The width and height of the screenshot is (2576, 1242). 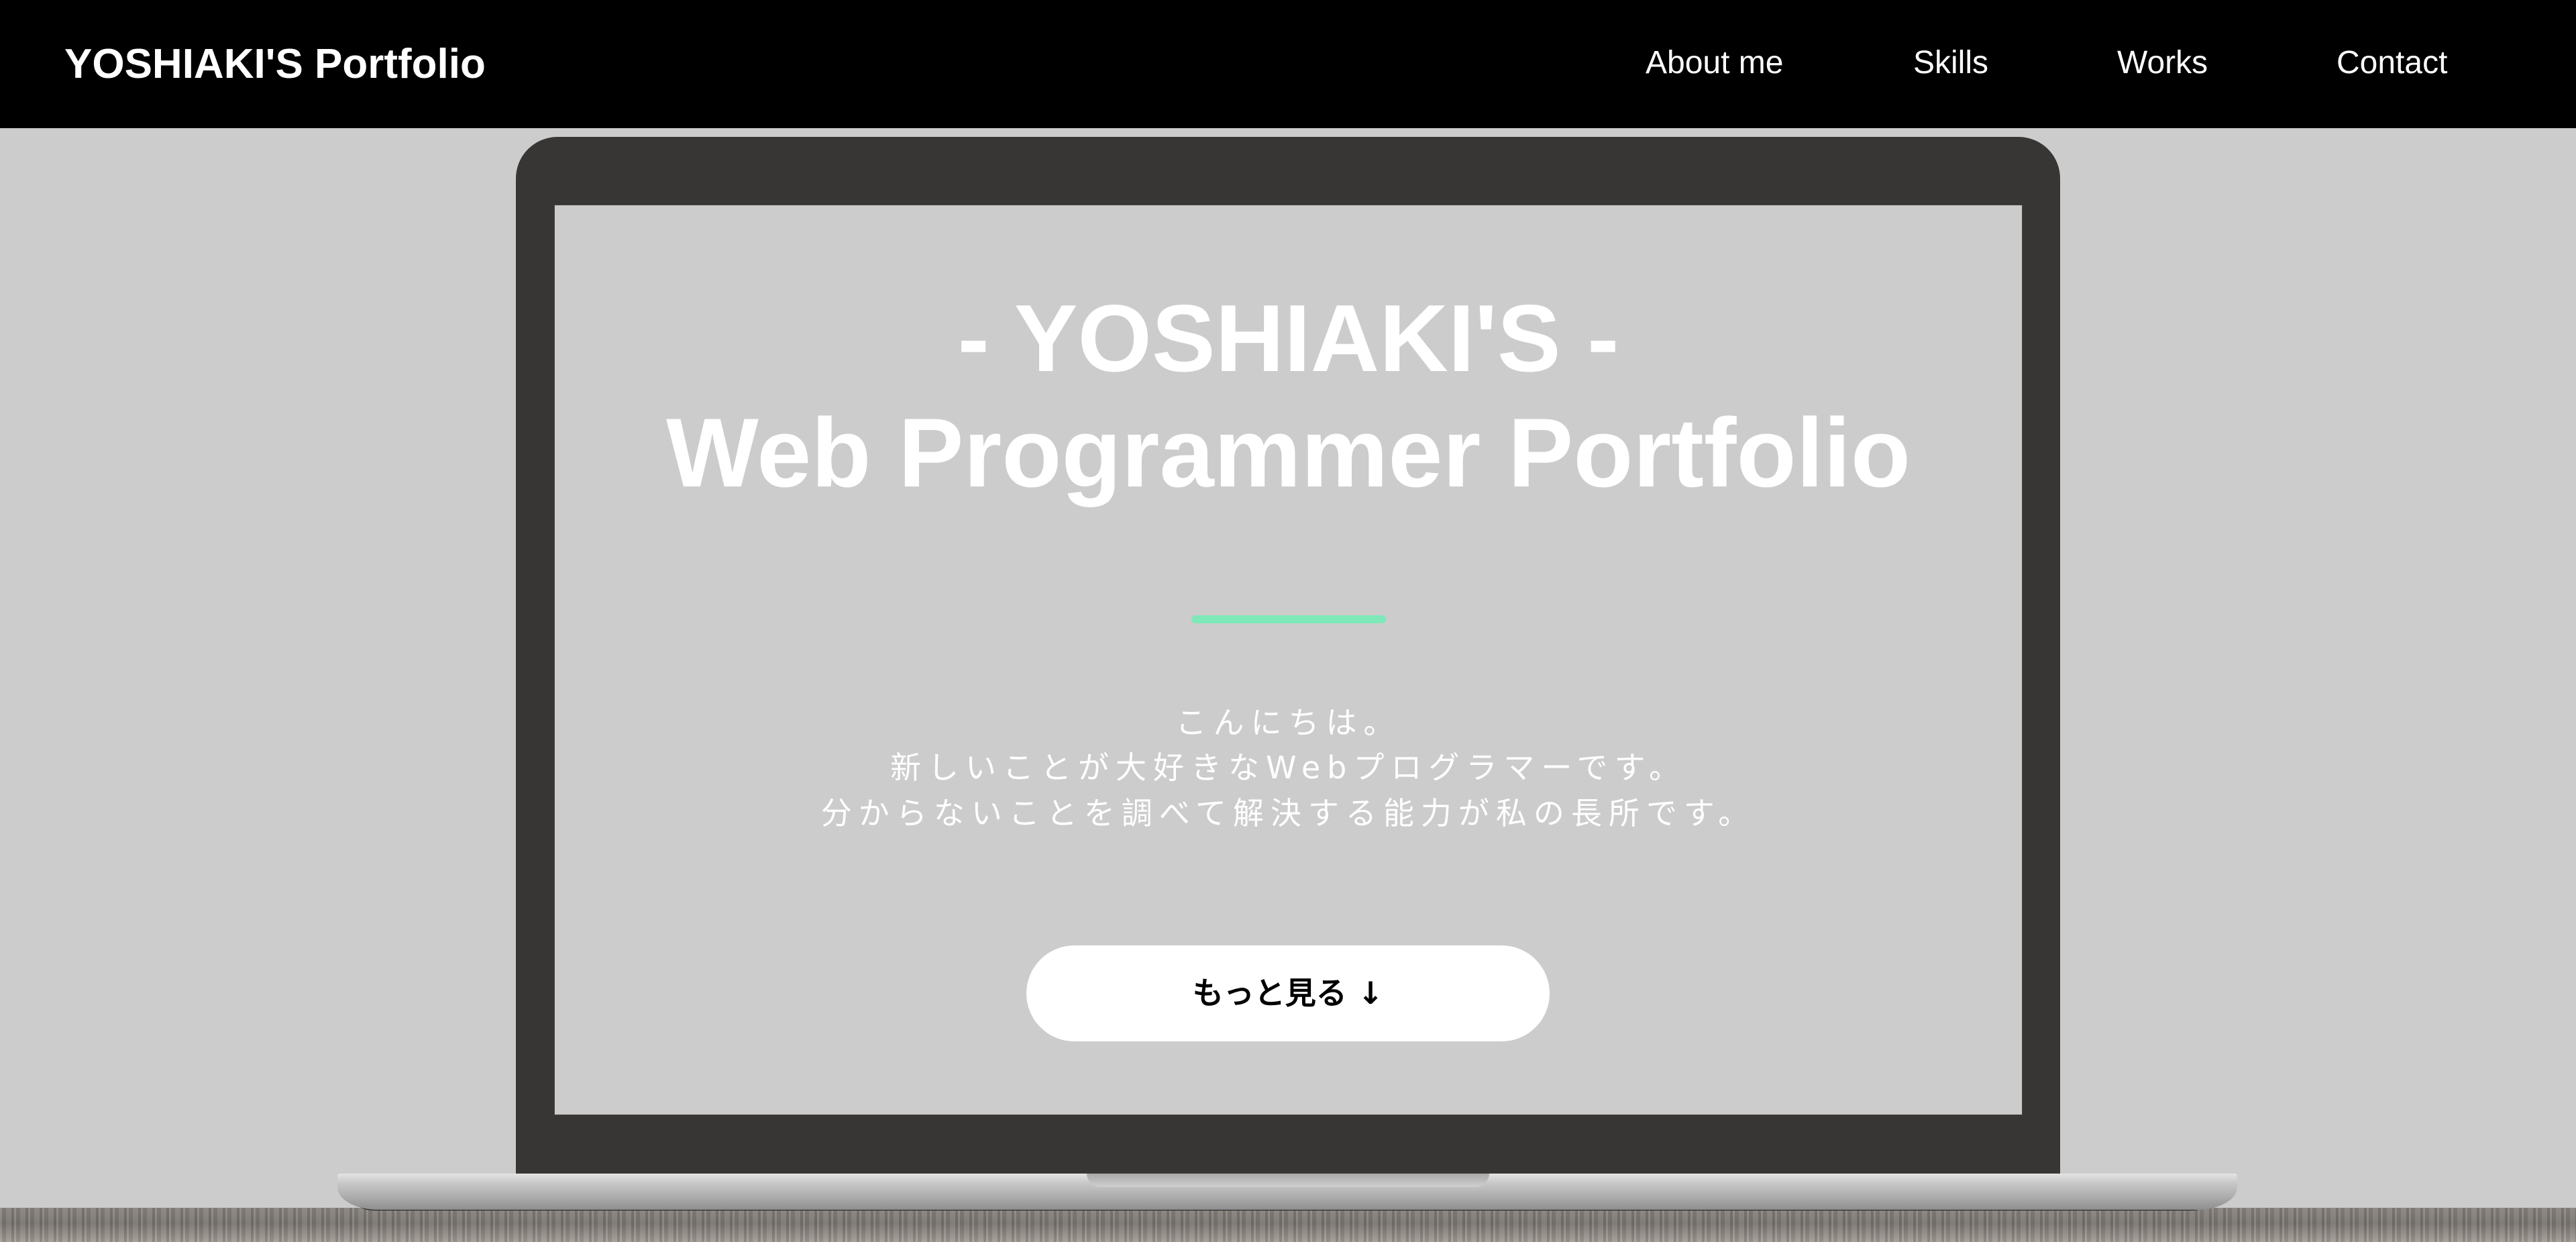 What do you see at coordinates (1288, 723) in the screenshot?
I see `hero-intro-line: こんにちは。` at bounding box center [1288, 723].